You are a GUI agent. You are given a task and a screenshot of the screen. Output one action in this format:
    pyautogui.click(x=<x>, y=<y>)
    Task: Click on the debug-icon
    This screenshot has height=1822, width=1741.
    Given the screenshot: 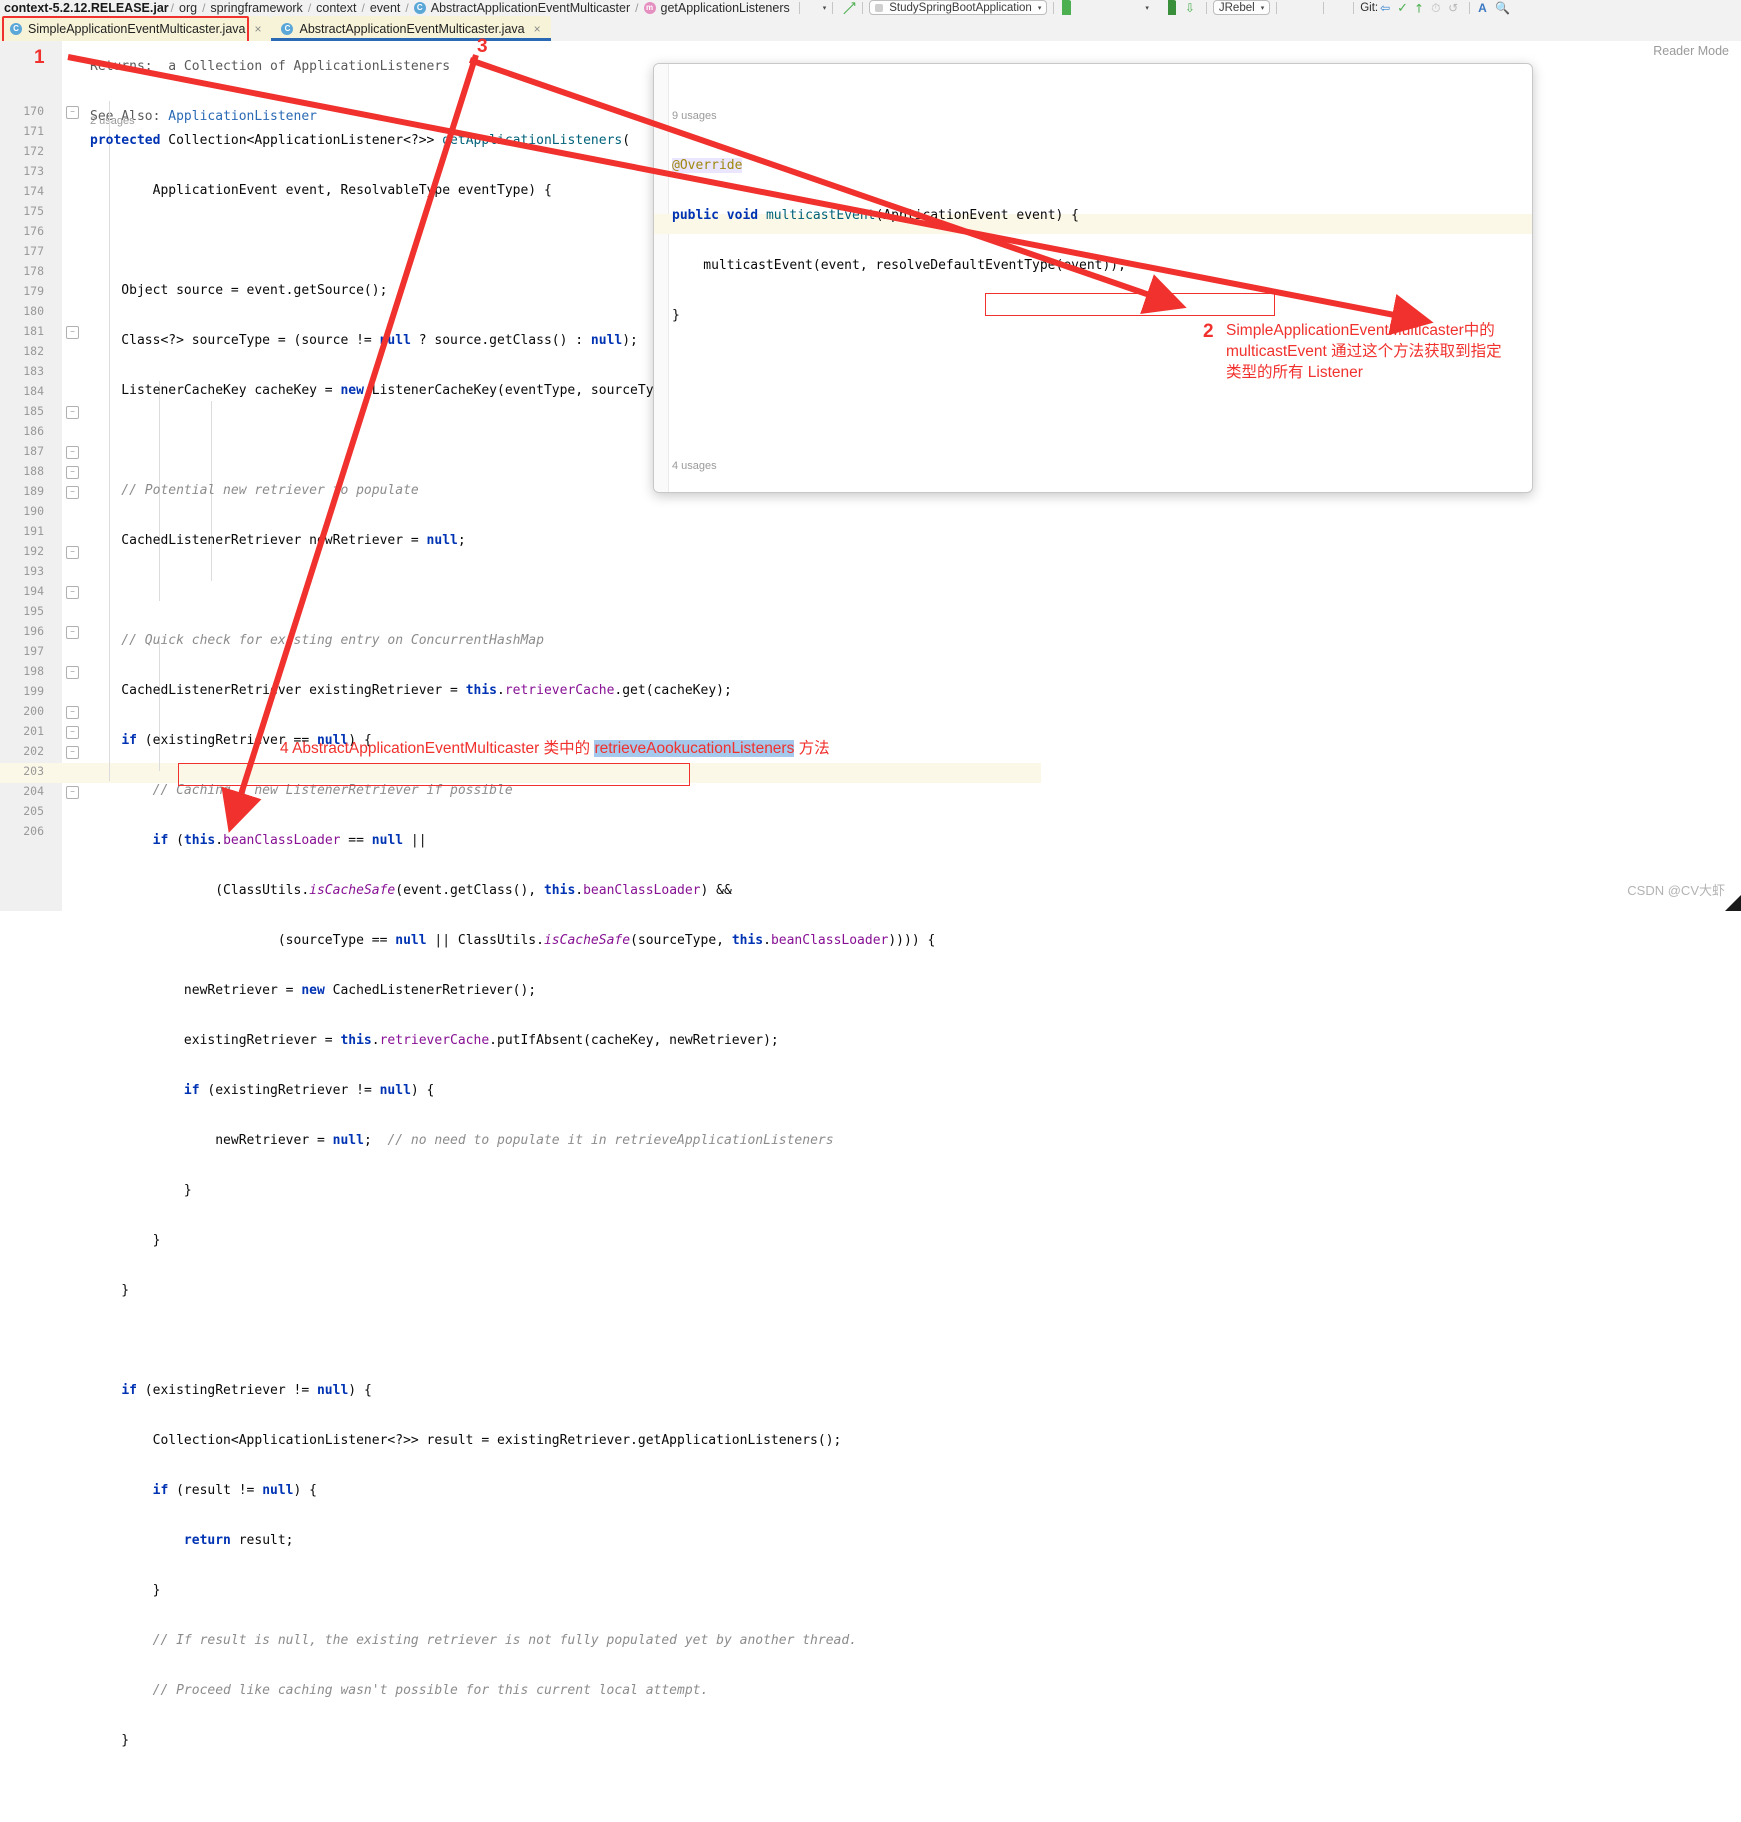 What is the action you would take?
    pyautogui.click(x=1085, y=7)
    